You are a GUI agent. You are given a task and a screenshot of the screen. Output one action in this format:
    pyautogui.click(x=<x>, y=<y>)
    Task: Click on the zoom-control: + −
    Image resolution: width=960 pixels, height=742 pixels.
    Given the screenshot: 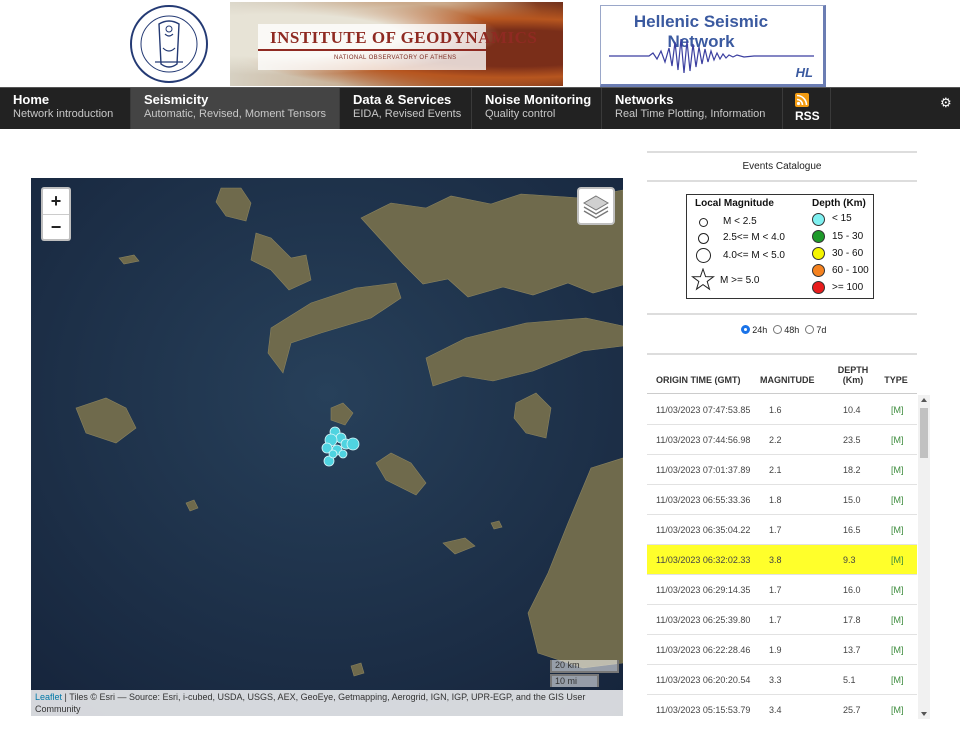 What is the action you would take?
    pyautogui.click(x=56, y=214)
    